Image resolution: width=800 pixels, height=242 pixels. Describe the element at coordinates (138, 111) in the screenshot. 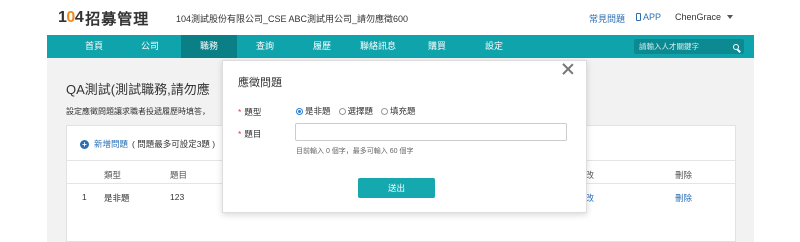

I see `page-description: 設定應徵問題讓求職者投遞履歷時填答，` at that location.